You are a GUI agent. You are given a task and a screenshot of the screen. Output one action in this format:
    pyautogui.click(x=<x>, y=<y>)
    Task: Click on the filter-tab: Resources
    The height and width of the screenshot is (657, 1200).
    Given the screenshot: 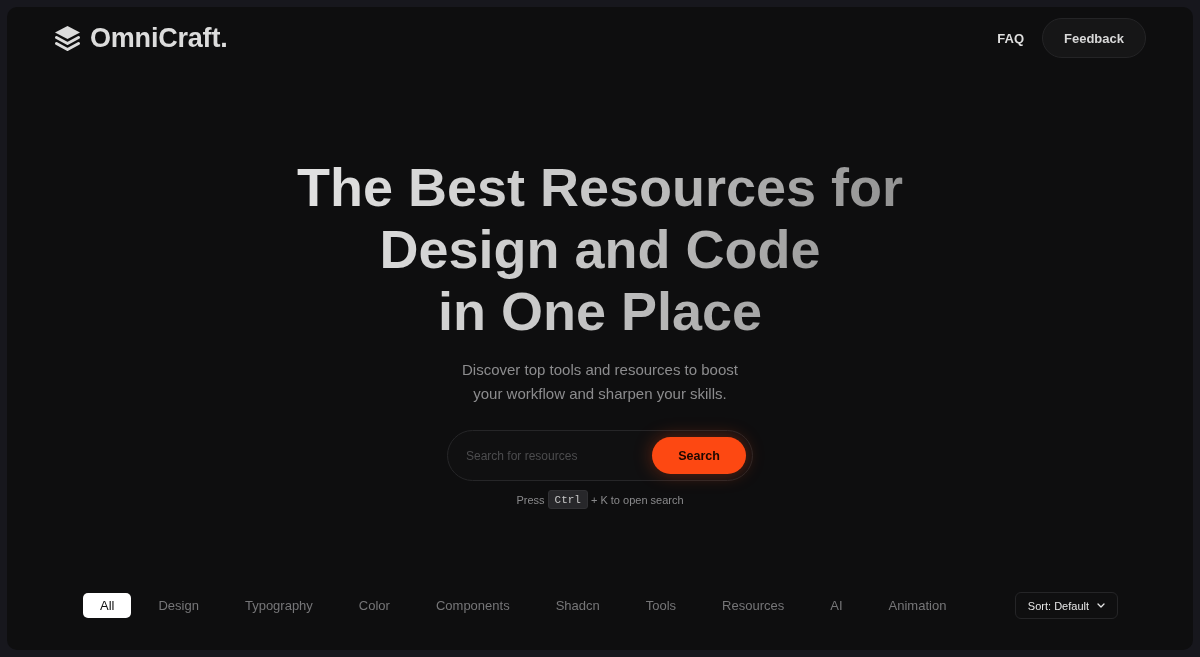 What is the action you would take?
    pyautogui.click(x=753, y=605)
    